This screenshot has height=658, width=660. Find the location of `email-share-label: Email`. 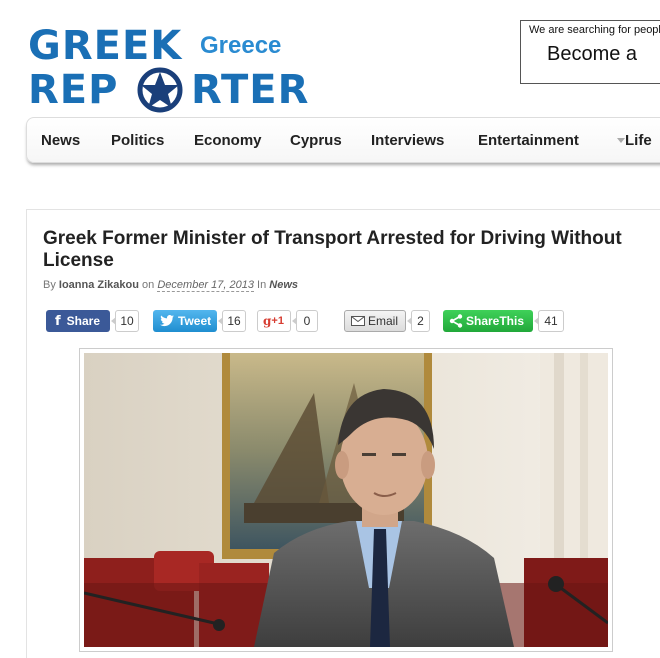

email-share-label: Email is located at coordinates (383, 321).